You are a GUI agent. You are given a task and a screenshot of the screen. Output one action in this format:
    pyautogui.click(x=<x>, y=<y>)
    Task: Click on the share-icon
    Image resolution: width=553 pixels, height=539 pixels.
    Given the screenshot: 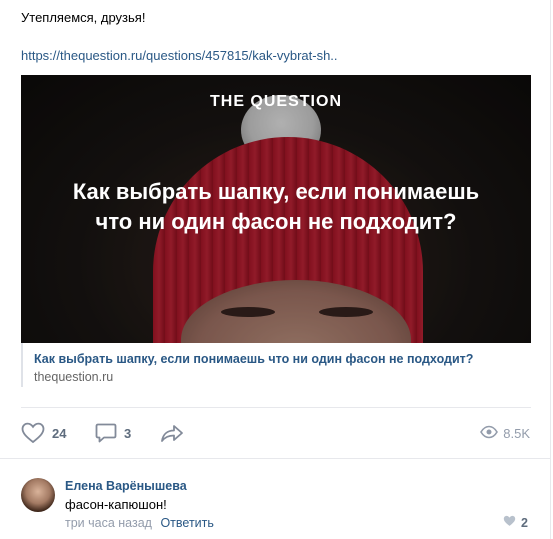 What is the action you would take?
    pyautogui.click(x=172, y=433)
    